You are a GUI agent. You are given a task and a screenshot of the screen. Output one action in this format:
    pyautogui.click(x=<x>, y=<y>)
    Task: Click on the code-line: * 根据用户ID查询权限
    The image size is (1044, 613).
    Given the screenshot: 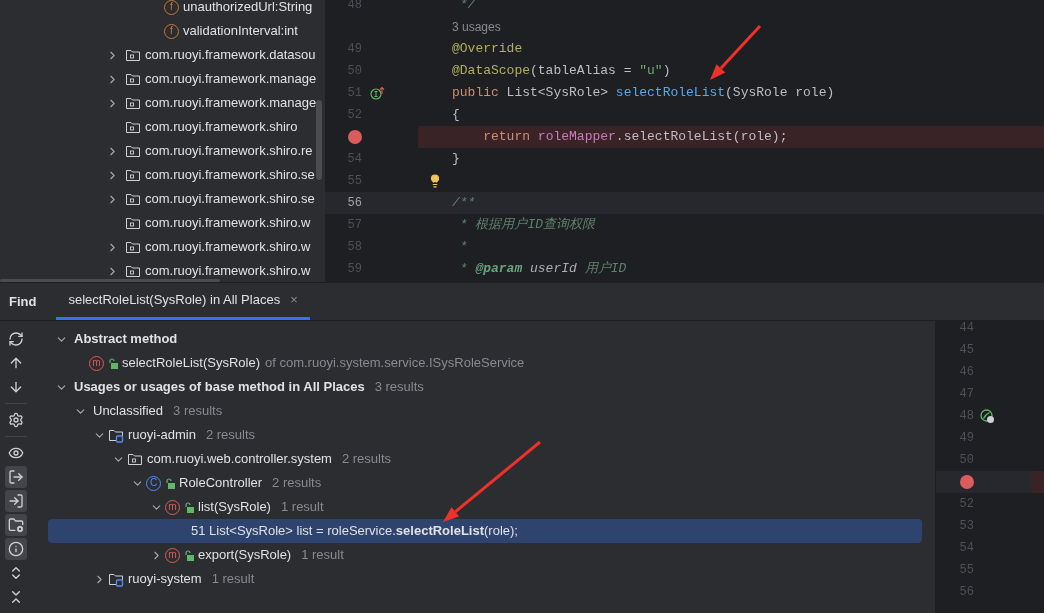 What is the action you would take?
    pyautogui.click(x=526, y=225)
    